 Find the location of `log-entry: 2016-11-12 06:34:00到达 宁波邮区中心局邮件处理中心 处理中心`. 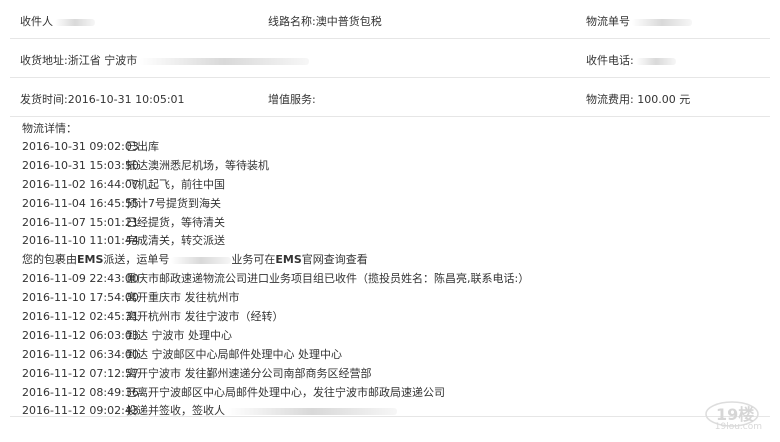

log-entry: 2016-11-12 06:34:00到达 宁波邮区中心局邮件处理中心 处理中心 is located at coordinates (182, 354).